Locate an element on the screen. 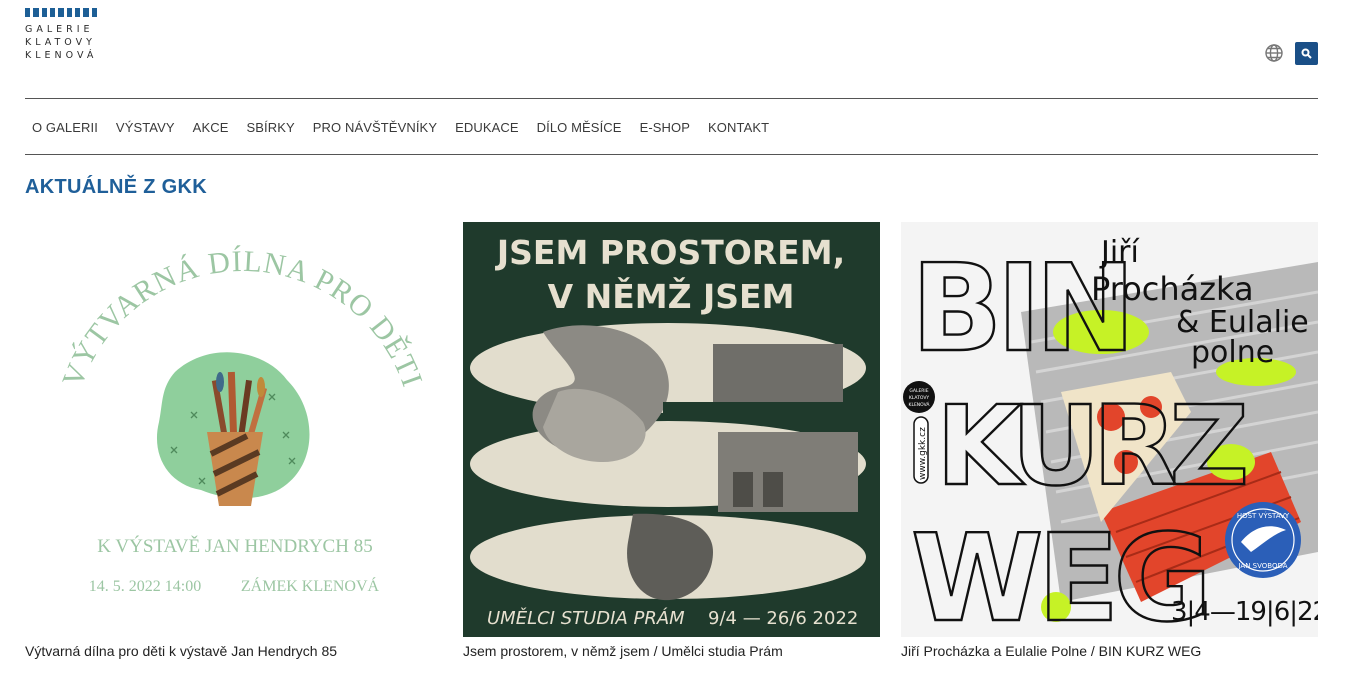 The image size is (1360, 675). nav-item-e-shop: E-SHOP is located at coordinates (665, 127).